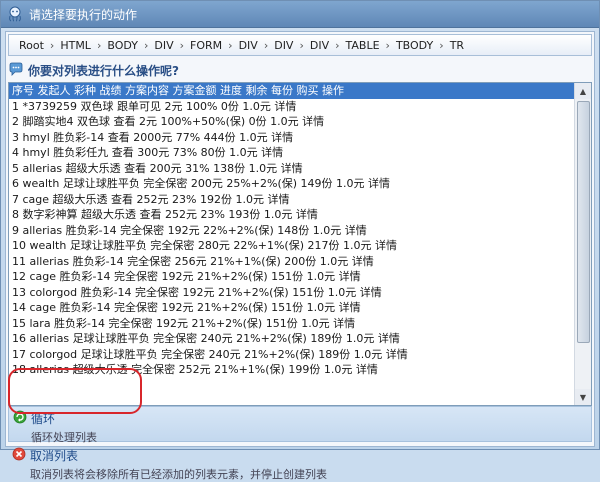  I want to click on list-item: 3 hmyl 胜负彩-14 查看 2000元 77% 444份 1.0元 详情, so click(292, 138).